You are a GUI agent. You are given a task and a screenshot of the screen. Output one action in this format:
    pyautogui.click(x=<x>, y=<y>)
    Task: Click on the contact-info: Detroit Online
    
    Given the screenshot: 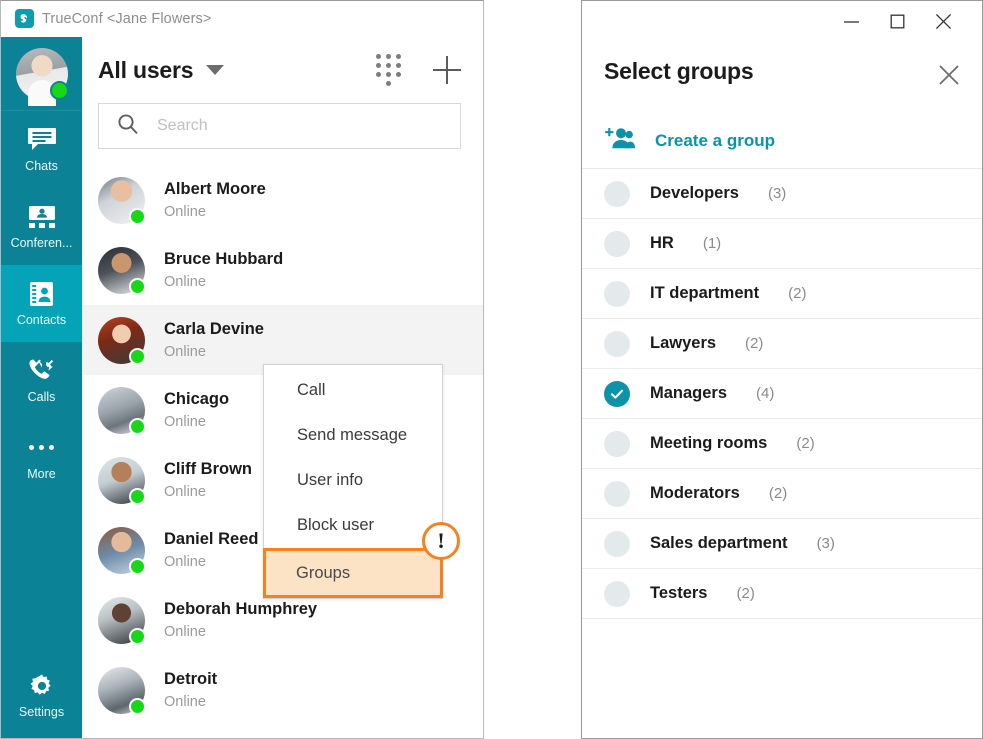 What is the action you would take?
    pyautogui.click(x=190, y=690)
    